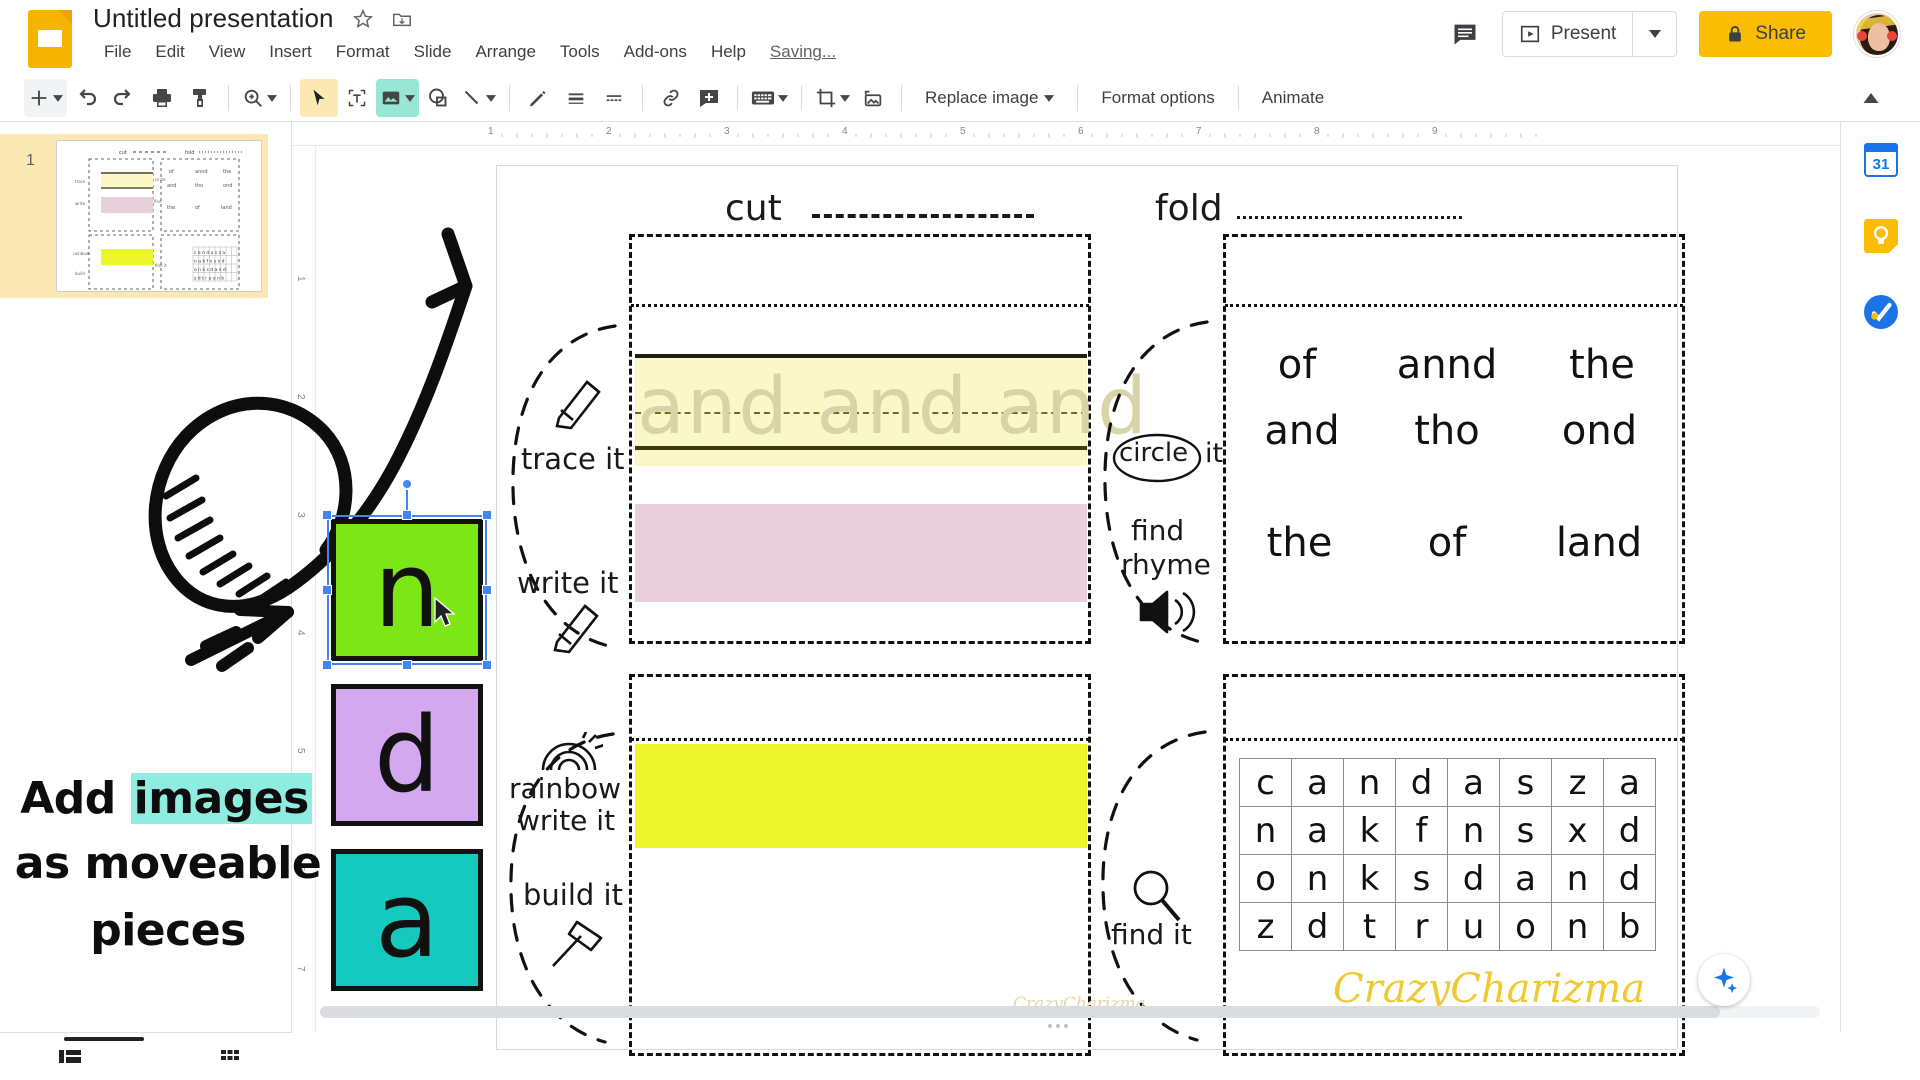 This screenshot has height=1080, width=1920. Describe the element at coordinates (438, 98) in the screenshot. I see `insert-shape-button` at that location.